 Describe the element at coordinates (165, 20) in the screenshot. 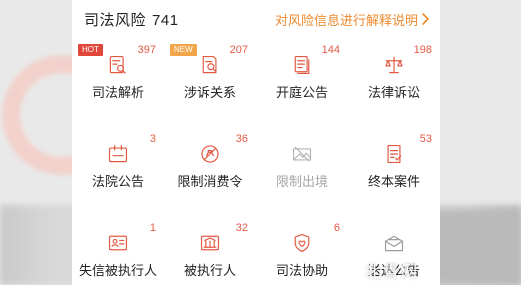

I see `risk-total-count: 741` at that location.